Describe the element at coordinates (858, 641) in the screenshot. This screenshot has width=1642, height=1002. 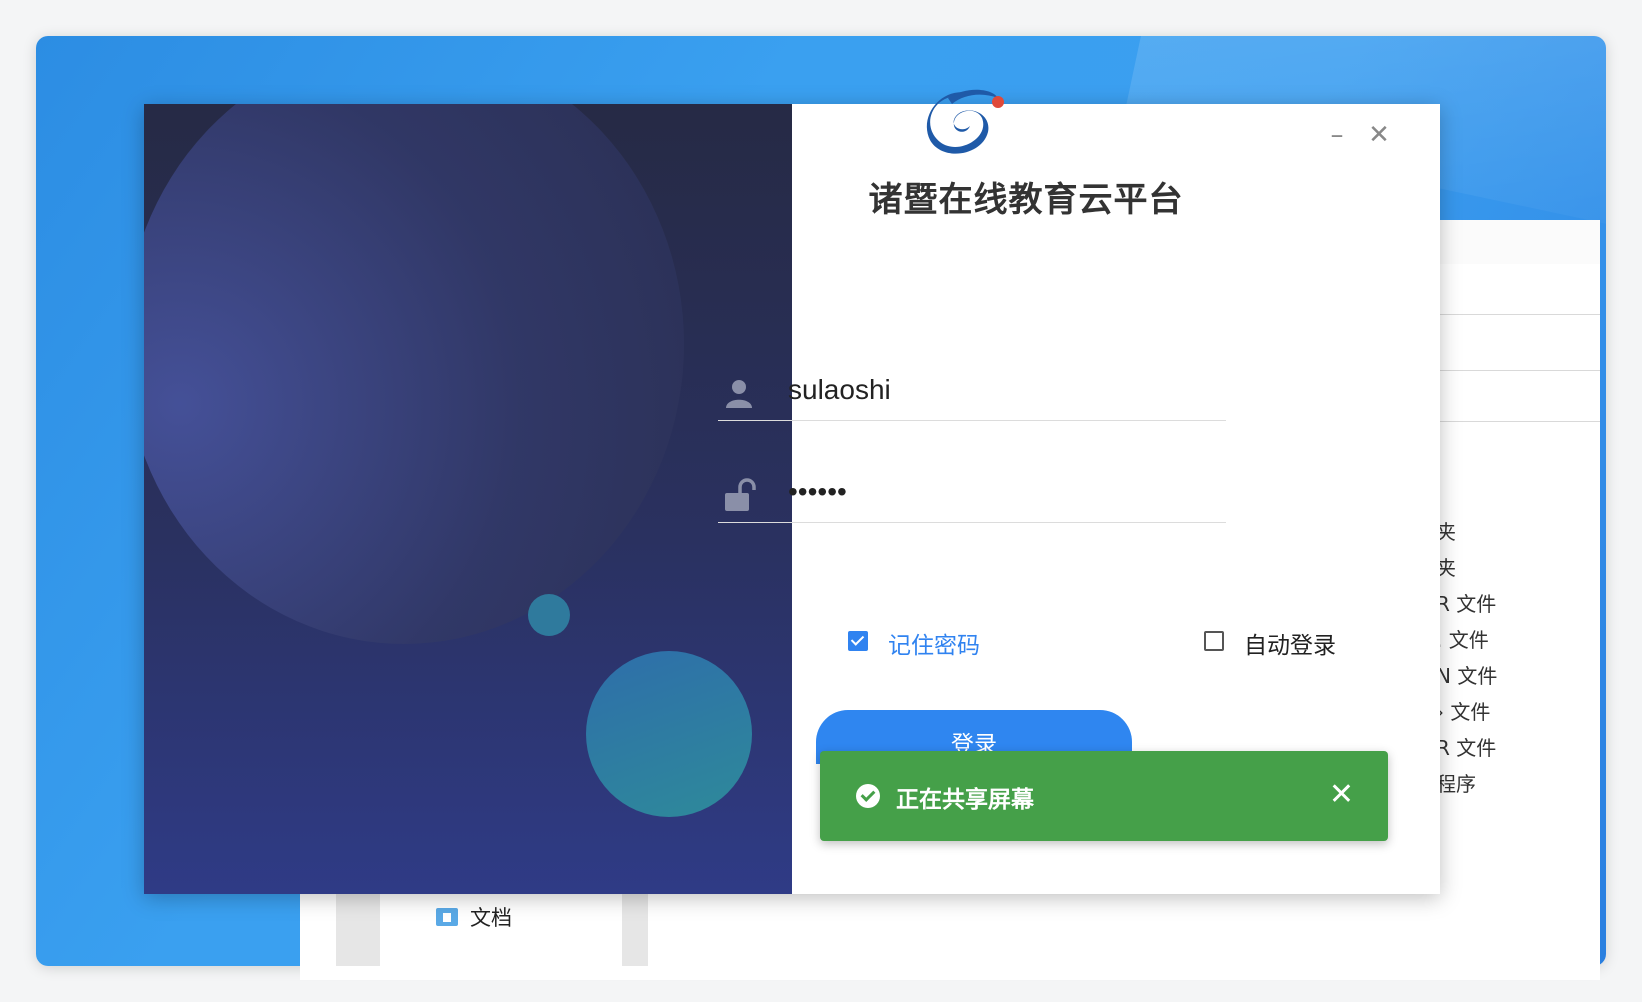
I see `remember-password-checkbox` at that location.